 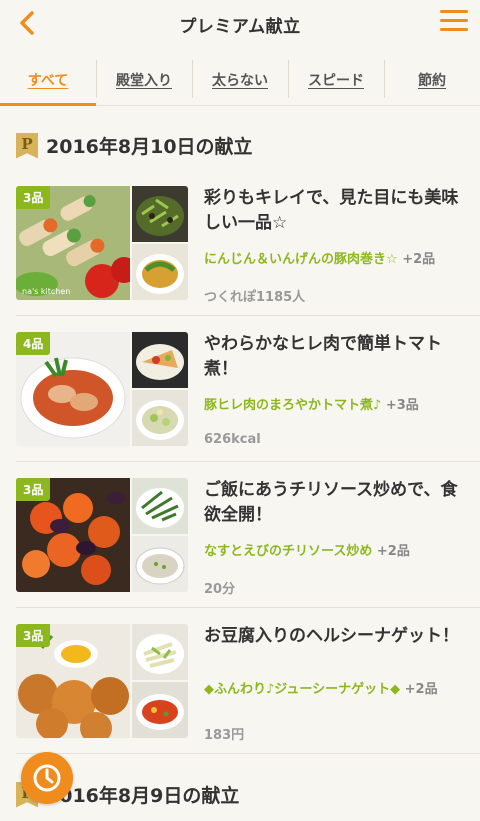 I want to click on menu-title: ご飯にあうチリソース炒めで、食欲全開！, so click(x=331, y=502).